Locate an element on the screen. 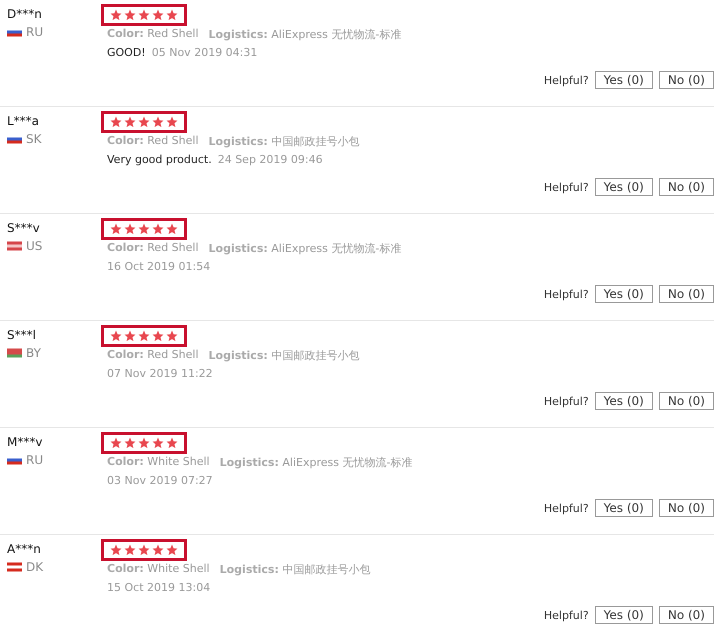 The image size is (726, 629). review-comment: Very good product. is located at coordinates (159, 159).